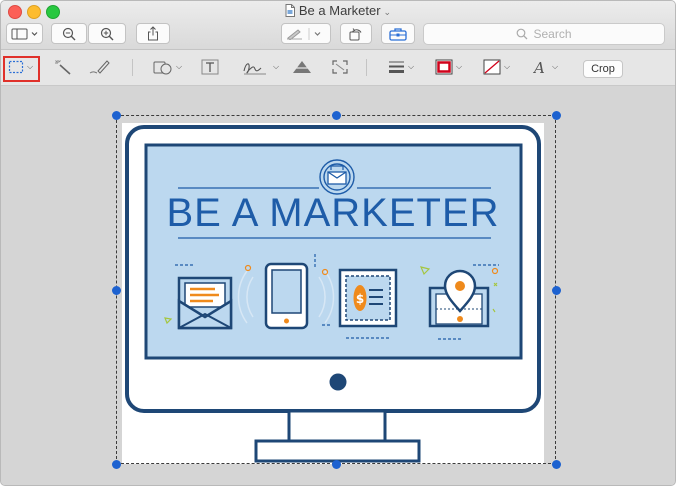 Image resolution: width=676 pixels, height=486 pixels. Describe the element at coordinates (16, 67) in the screenshot. I see `rectangular-selection-icon` at that location.